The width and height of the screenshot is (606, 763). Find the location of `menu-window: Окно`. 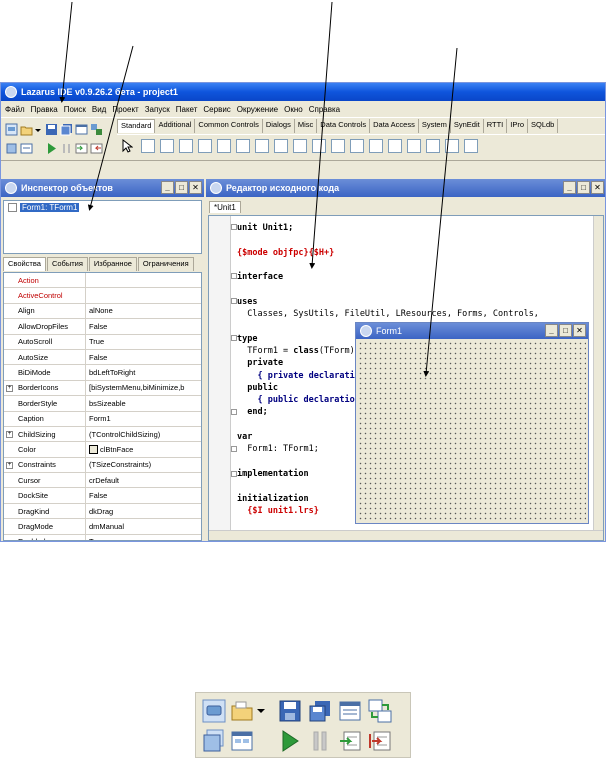

menu-window: Окно is located at coordinates (293, 109).